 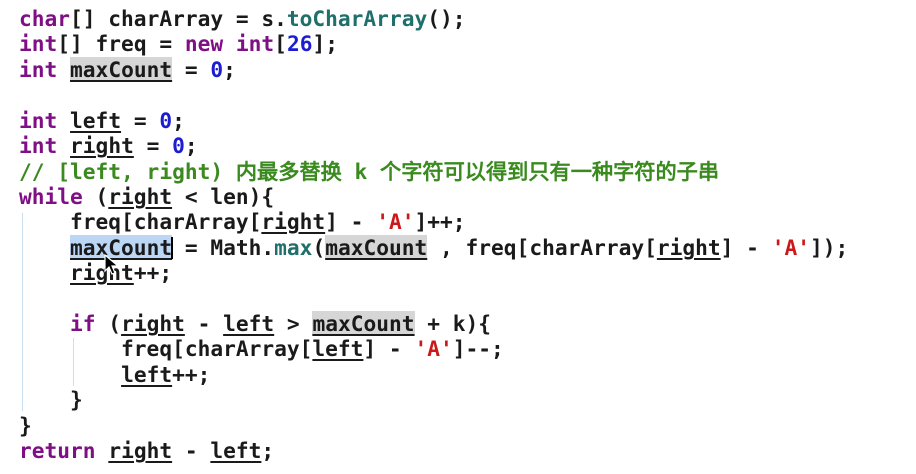 What do you see at coordinates (280, 43) in the screenshot?
I see `code-token: [` at bounding box center [280, 43].